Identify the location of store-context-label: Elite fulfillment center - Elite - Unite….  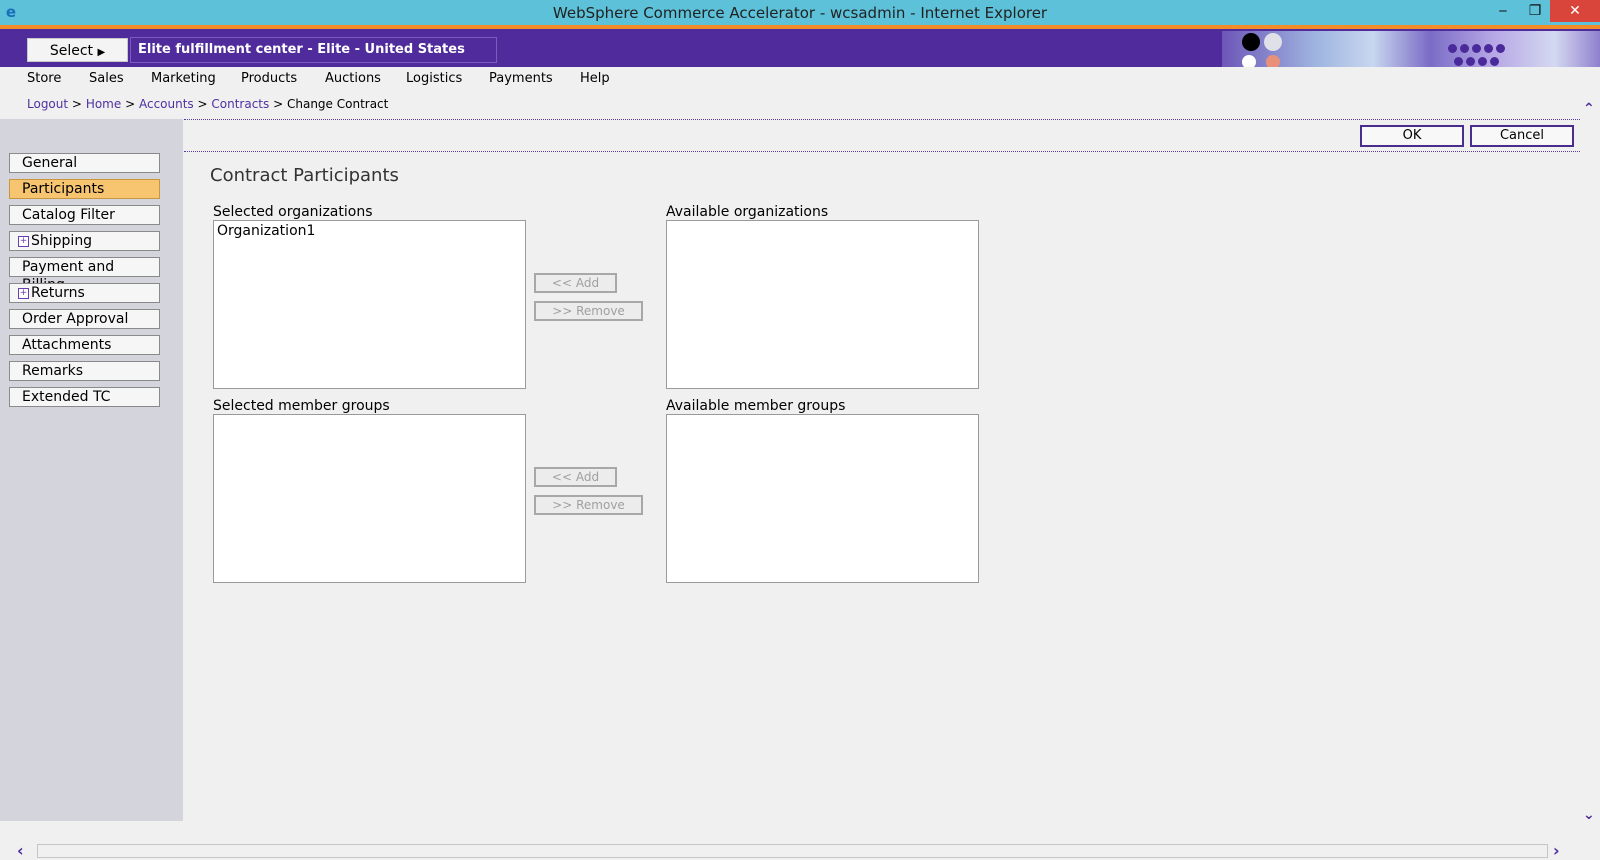
(313, 59).